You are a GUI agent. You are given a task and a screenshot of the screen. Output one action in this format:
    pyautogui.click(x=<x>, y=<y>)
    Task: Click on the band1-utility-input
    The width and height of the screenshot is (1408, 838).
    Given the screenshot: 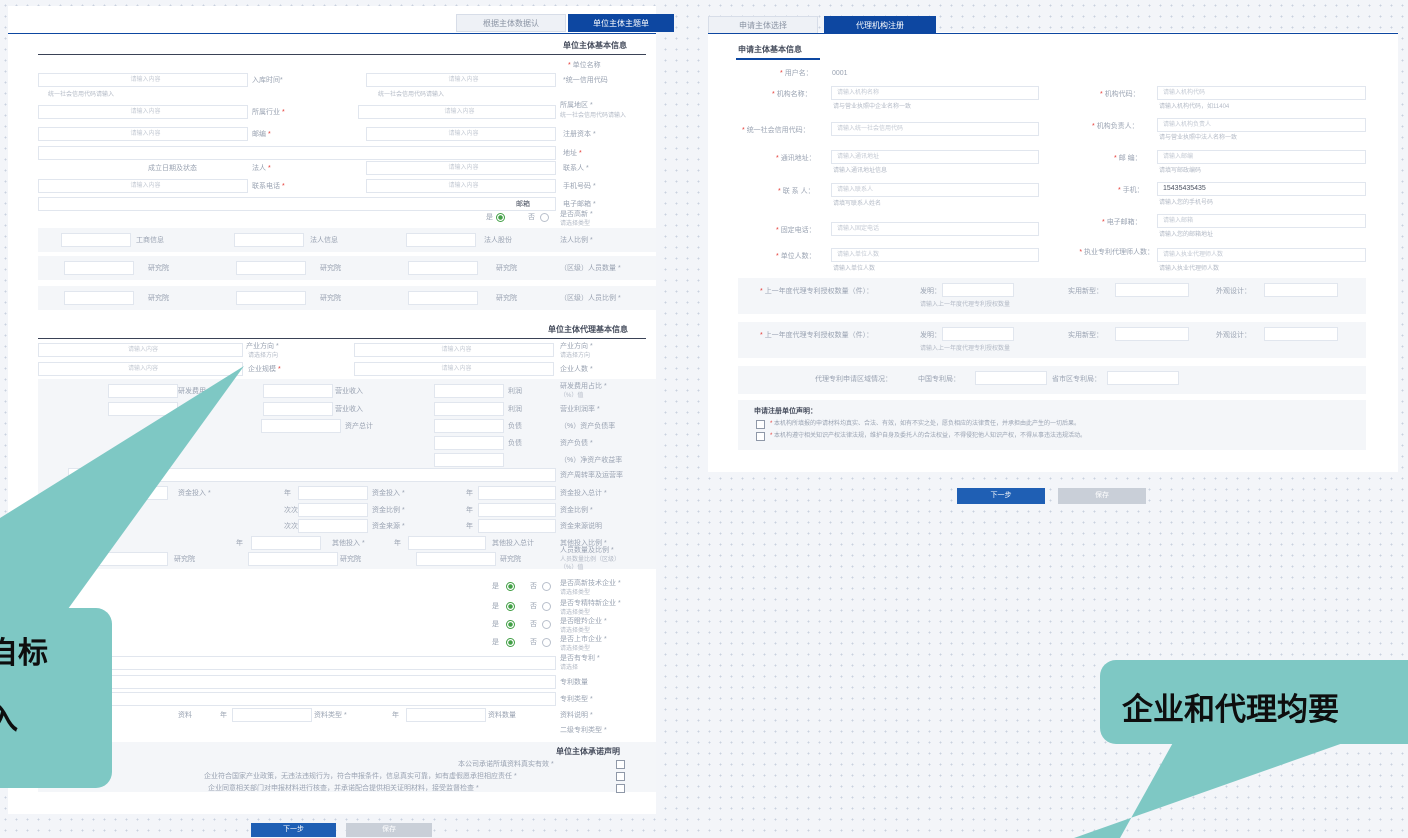 What is the action you would take?
    pyautogui.click(x=1152, y=290)
    